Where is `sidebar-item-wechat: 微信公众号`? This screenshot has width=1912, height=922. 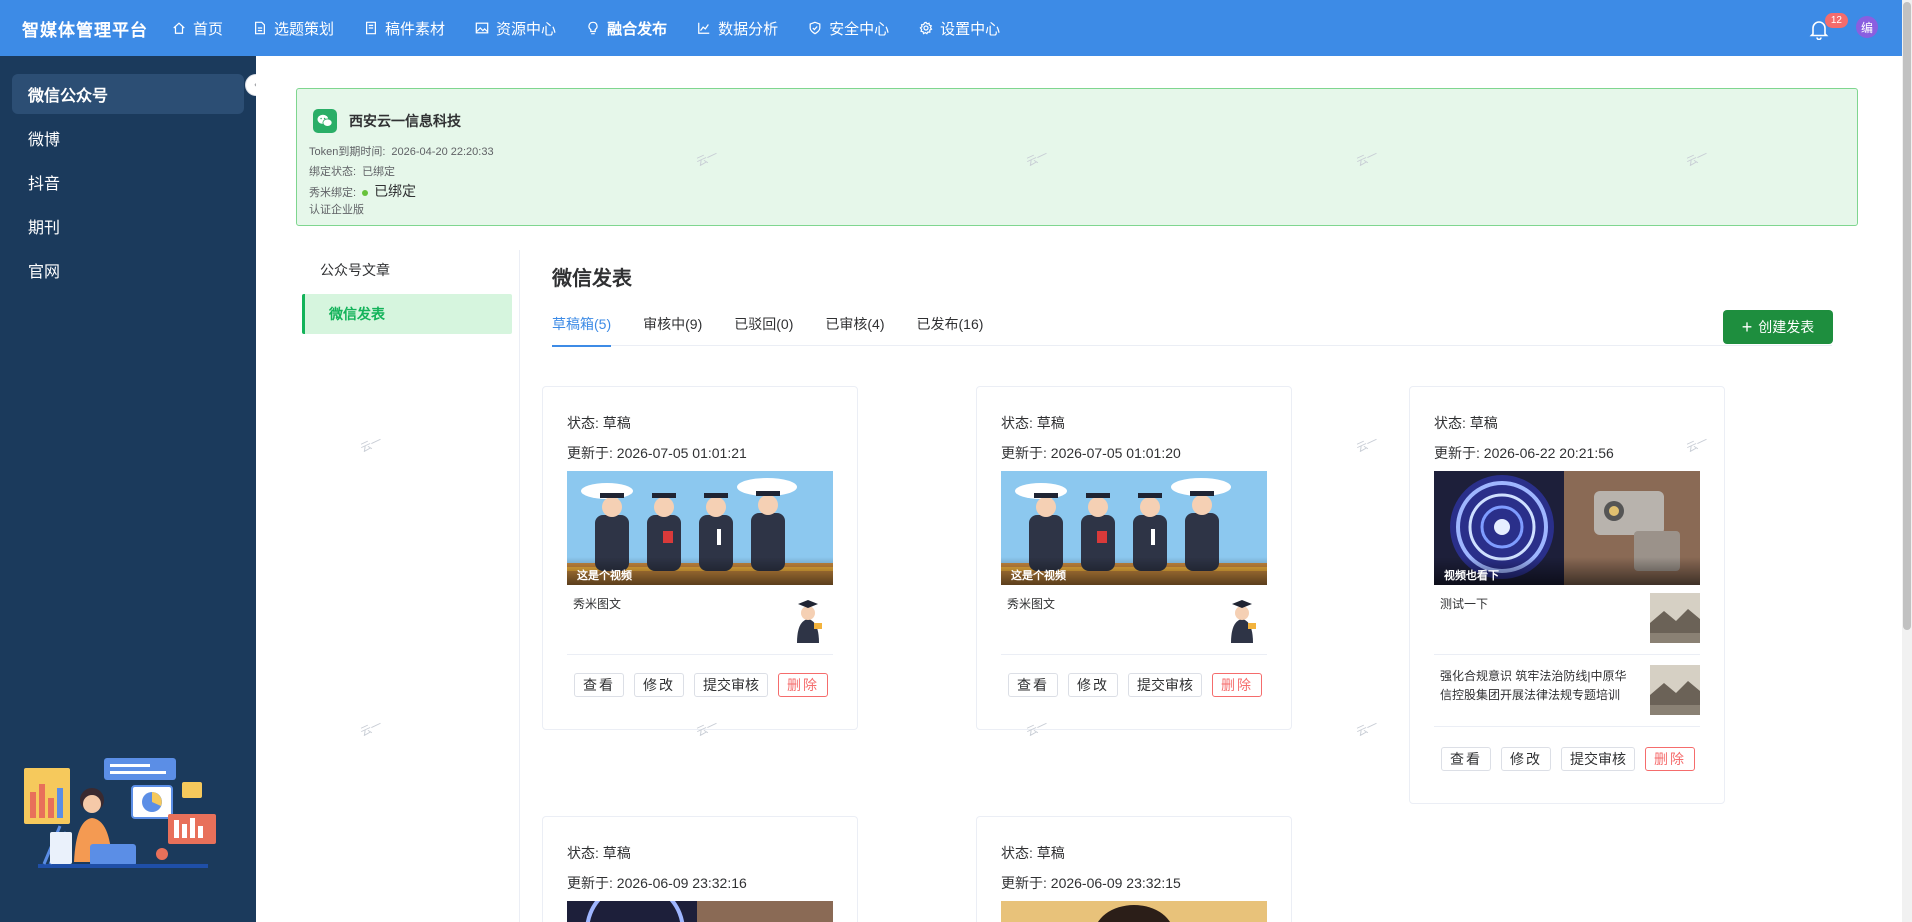
sidebar-item-wechat: 微信公众号 is located at coordinates (128, 94).